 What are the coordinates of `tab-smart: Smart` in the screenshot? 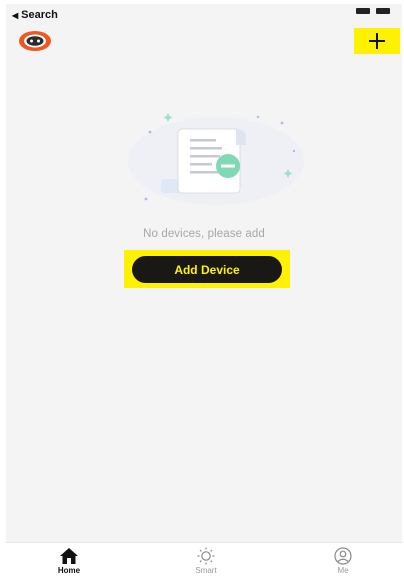 It's located at (206, 561).